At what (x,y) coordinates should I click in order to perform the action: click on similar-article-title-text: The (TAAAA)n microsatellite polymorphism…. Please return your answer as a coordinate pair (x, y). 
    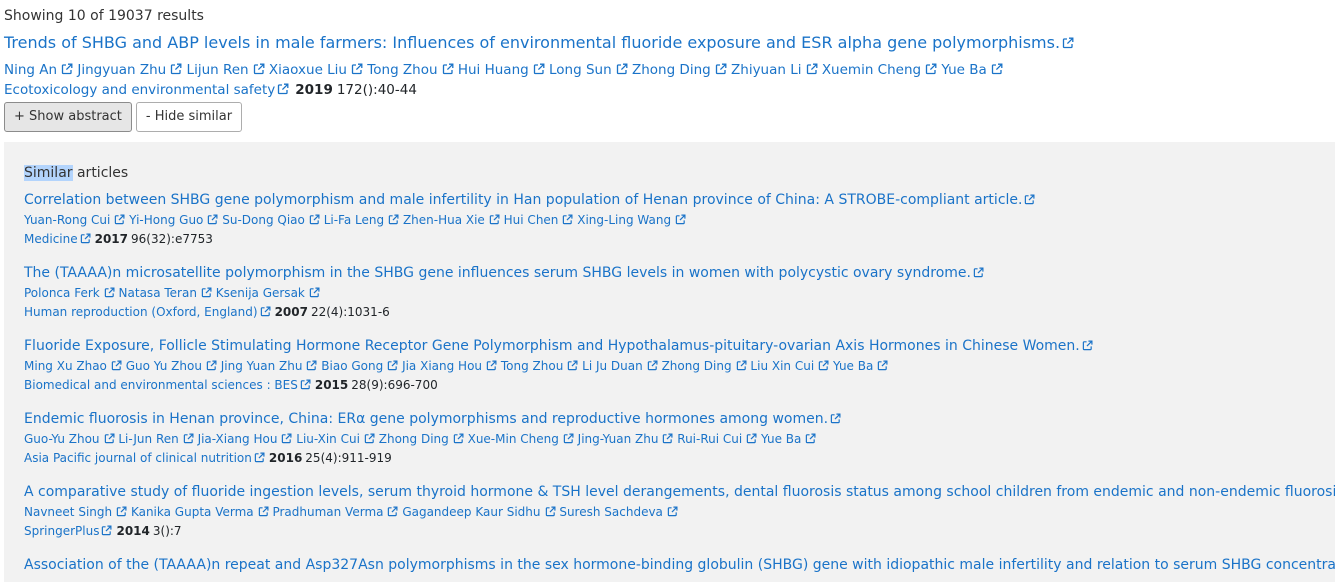
    Looking at the image, I should click on (497, 273).